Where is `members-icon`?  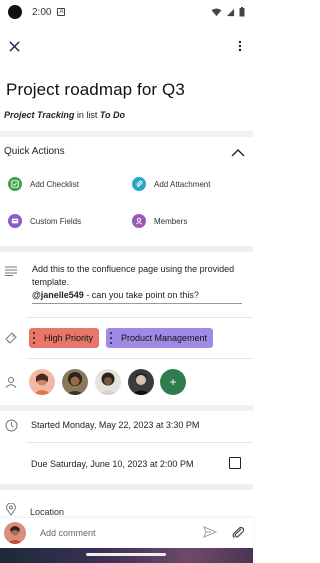
members-icon is located at coordinates (139, 221).